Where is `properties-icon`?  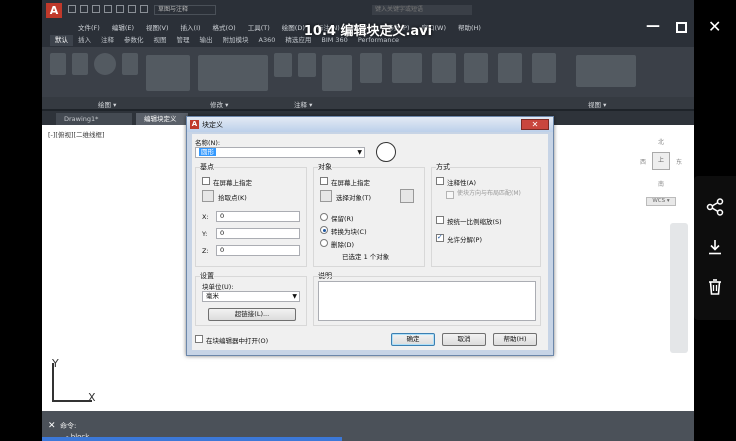
properties-icon is located at coordinates (444, 68).